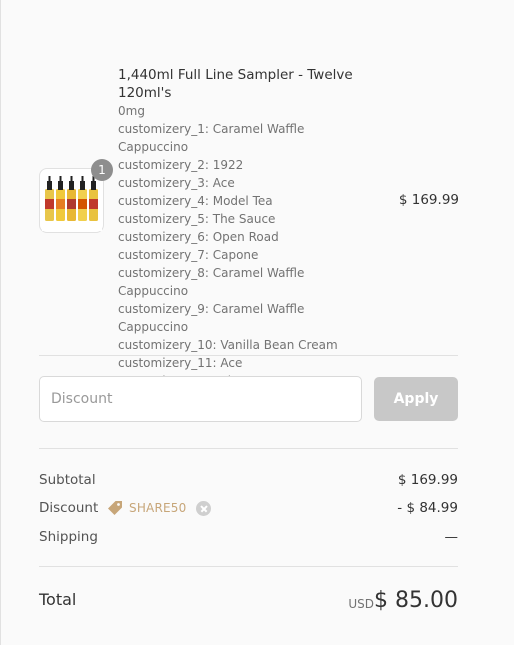  Describe the element at coordinates (131, 111) in the screenshot. I see `variant-line: 0mg` at that location.